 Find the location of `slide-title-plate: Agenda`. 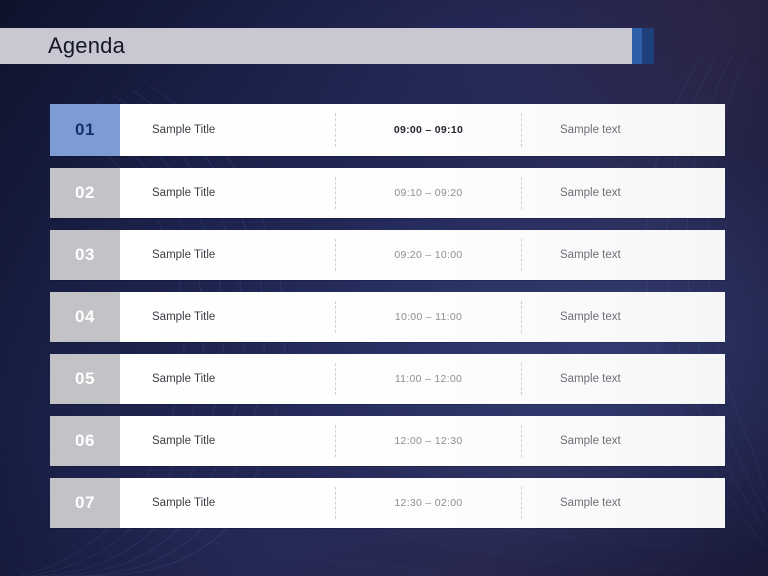

slide-title-plate: Agenda is located at coordinates (316, 46).